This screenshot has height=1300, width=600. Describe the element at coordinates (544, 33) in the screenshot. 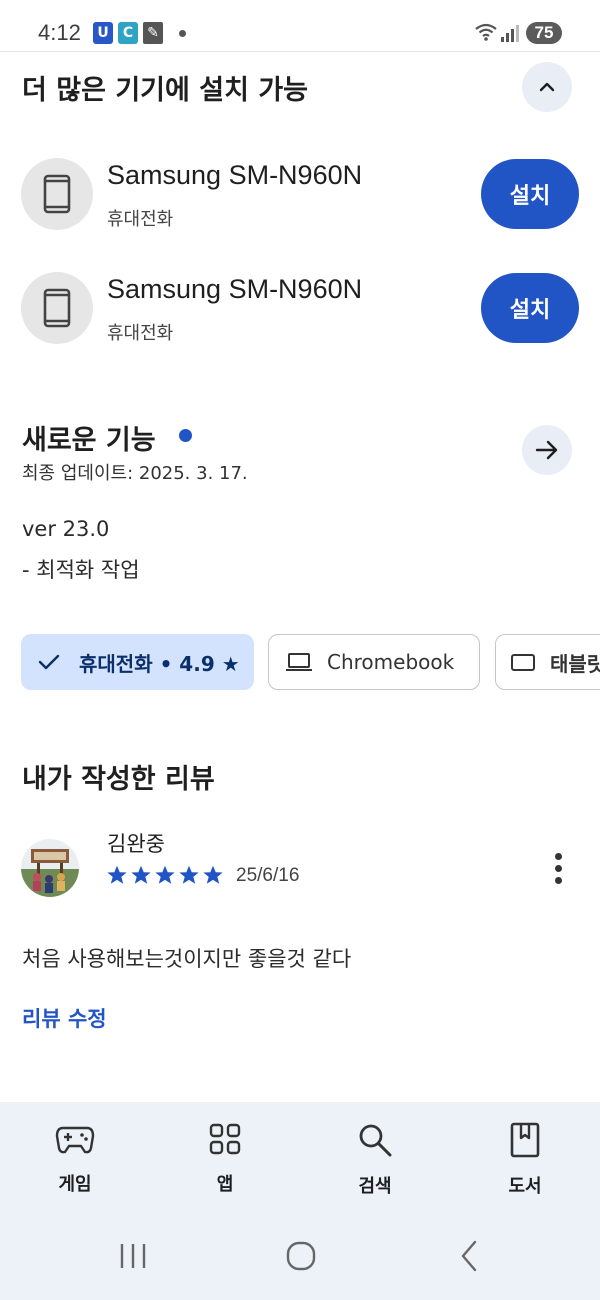

I see `battery-indicator: 75` at that location.